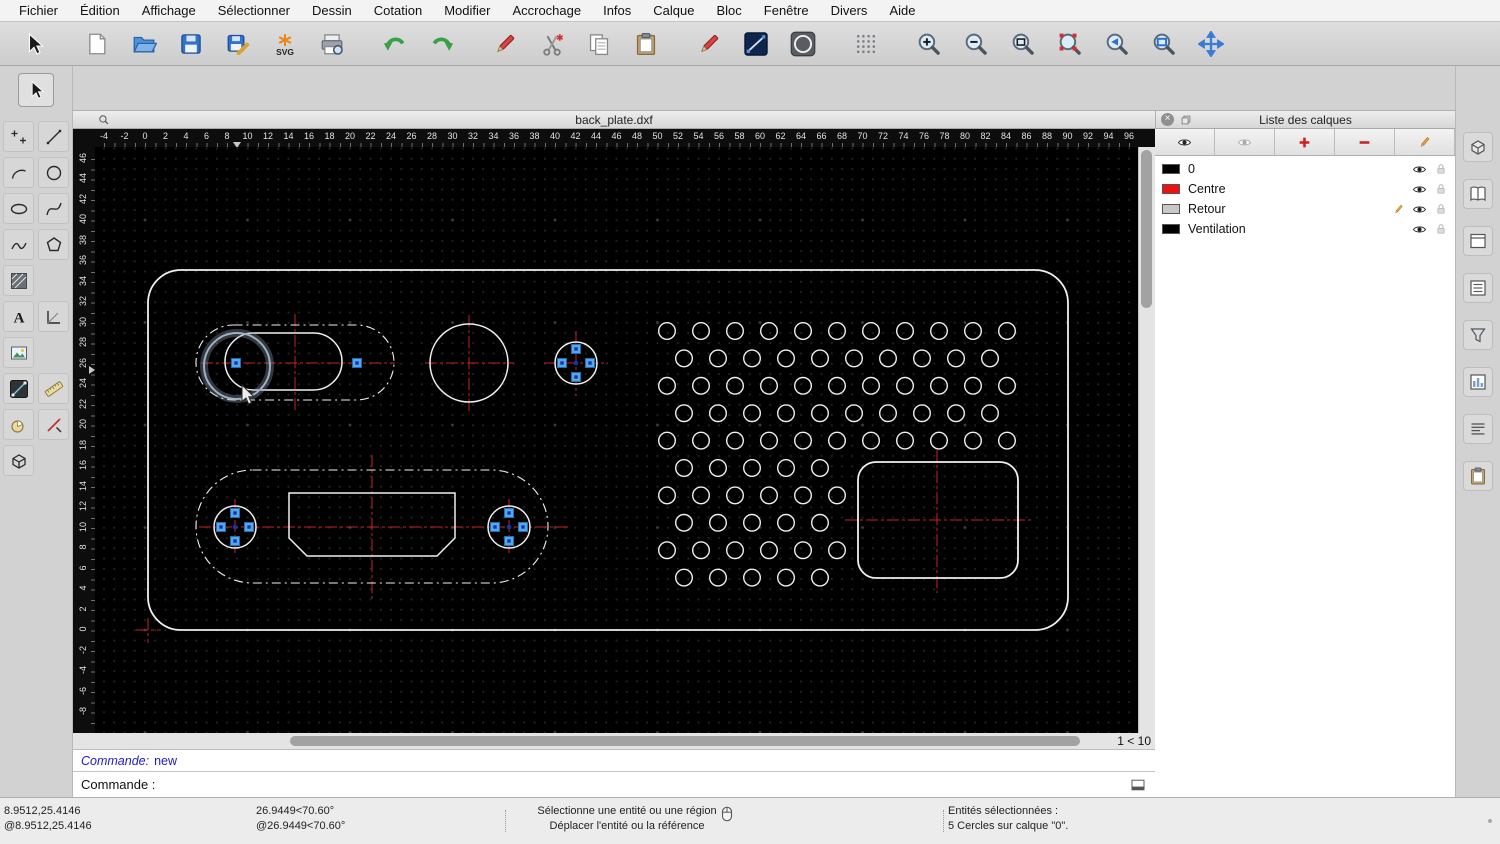  What do you see at coordinates (902, 10) in the screenshot?
I see `menu-item-aide: Aide` at bounding box center [902, 10].